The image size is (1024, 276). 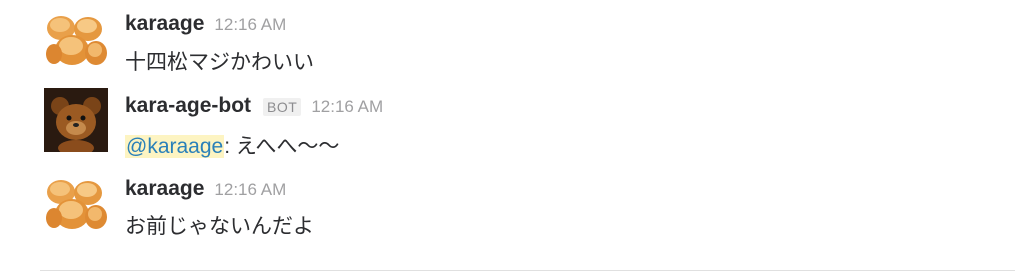 I want to click on message-text: @karaage: えへへ〜〜, so click(x=232, y=145).